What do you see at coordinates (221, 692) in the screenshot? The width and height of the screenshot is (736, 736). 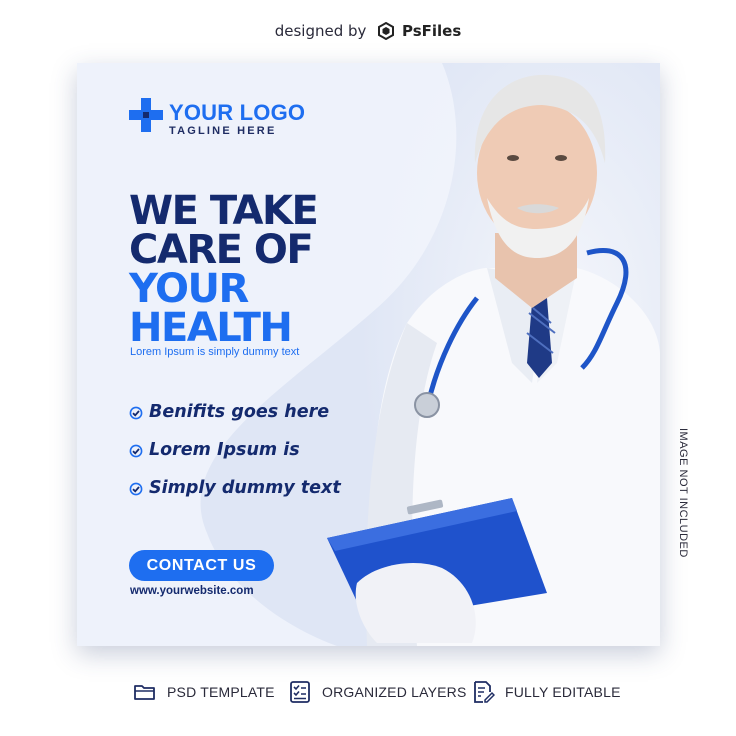 I see `feature-label: PSD TEMPLATE` at bounding box center [221, 692].